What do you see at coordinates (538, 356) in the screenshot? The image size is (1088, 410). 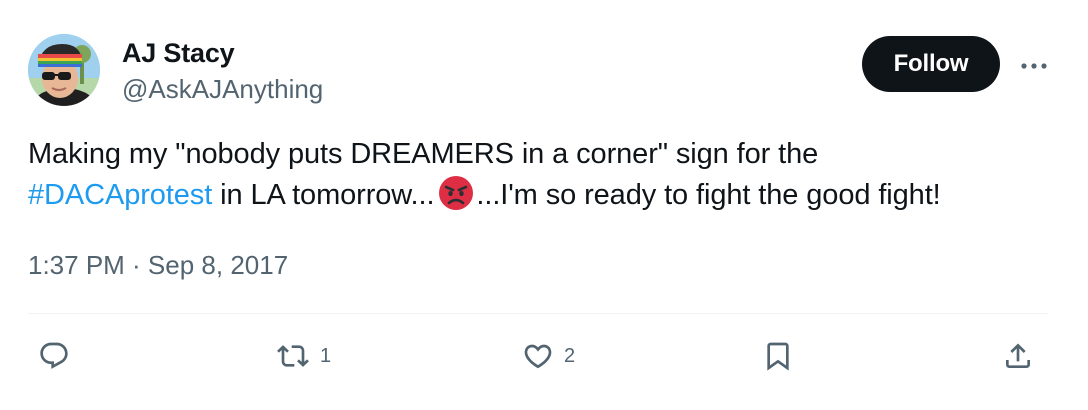 I see `heart-icon` at bounding box center [538, 356].